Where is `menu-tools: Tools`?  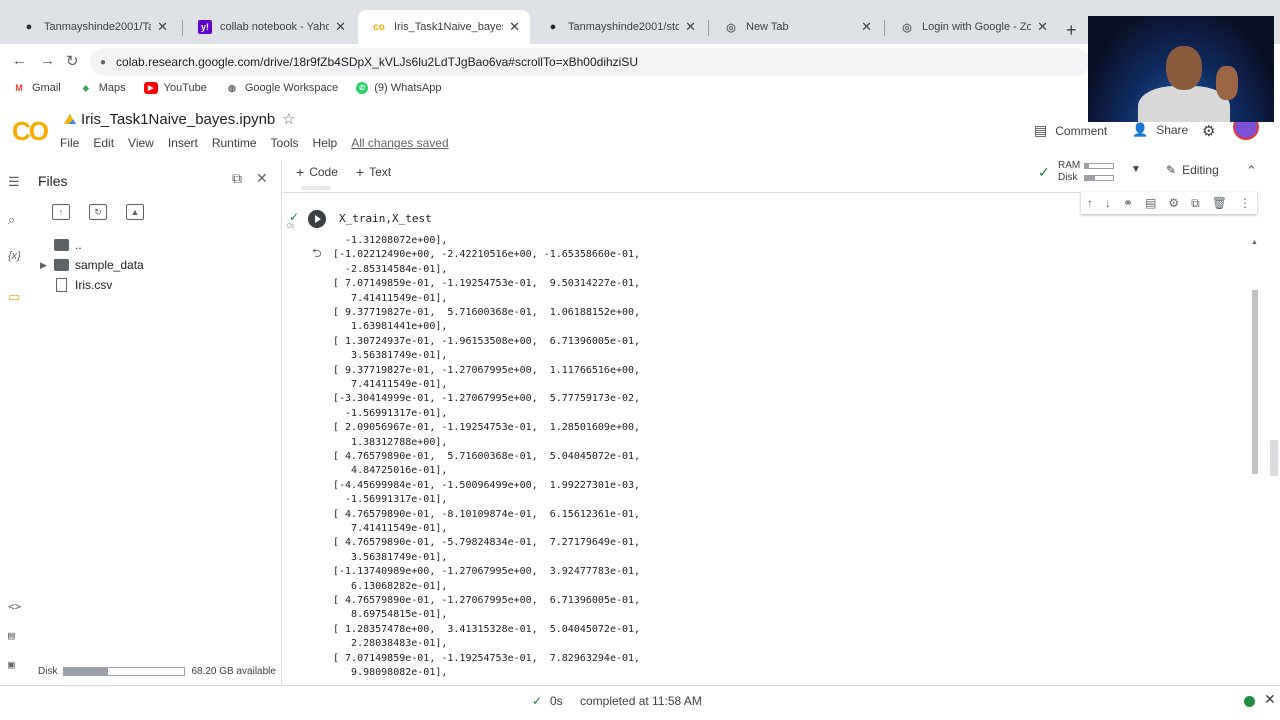 menu-tools: Tools is located at coordinates (285, 143).